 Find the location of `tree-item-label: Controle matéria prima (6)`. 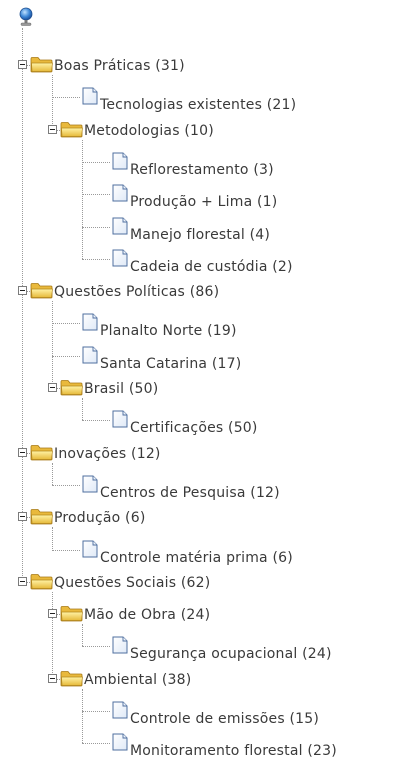

tree-item-label: Controle matéria prima (6) is located at coordinates (196, 558).